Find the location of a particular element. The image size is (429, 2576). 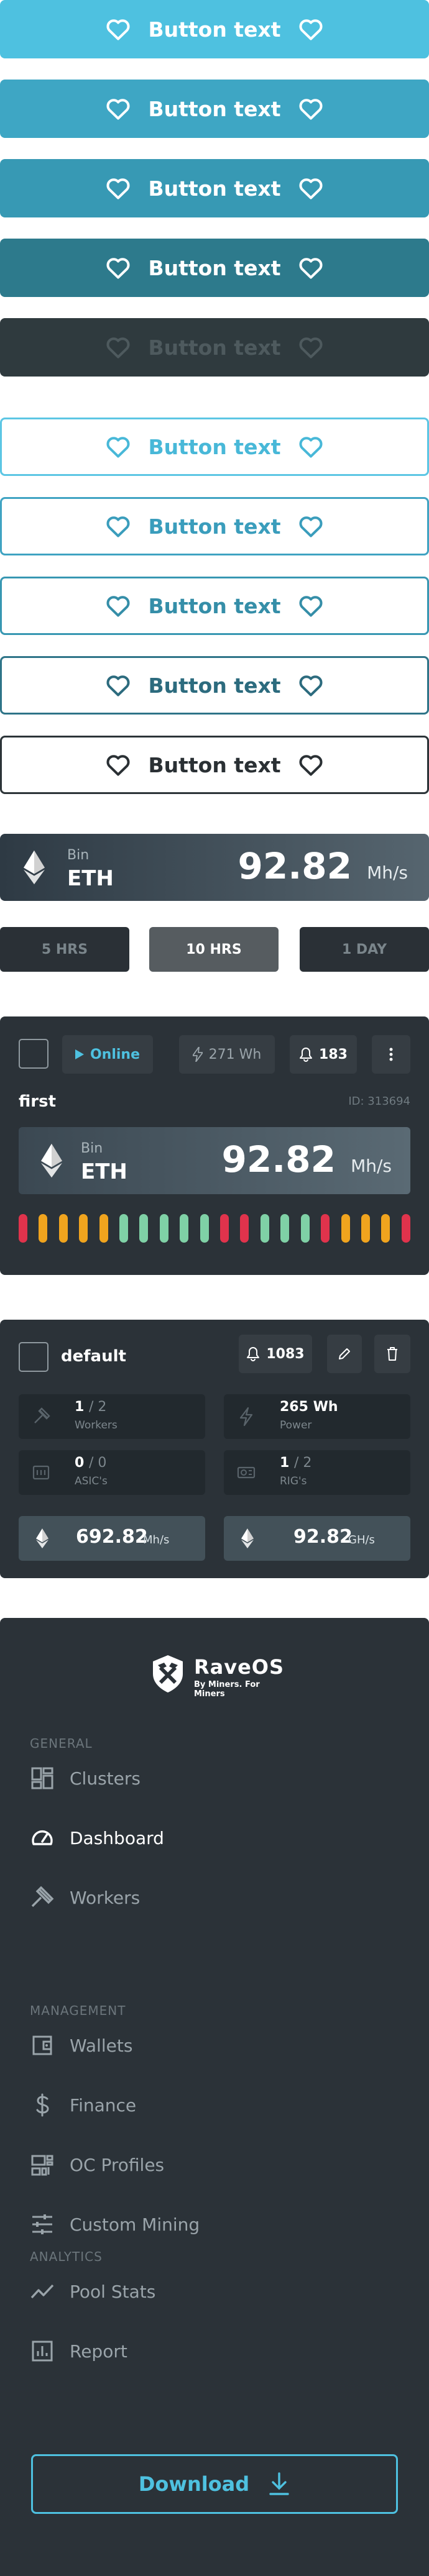

tab-5-hrs: 5 HRS is located at coordinates (64, 949).